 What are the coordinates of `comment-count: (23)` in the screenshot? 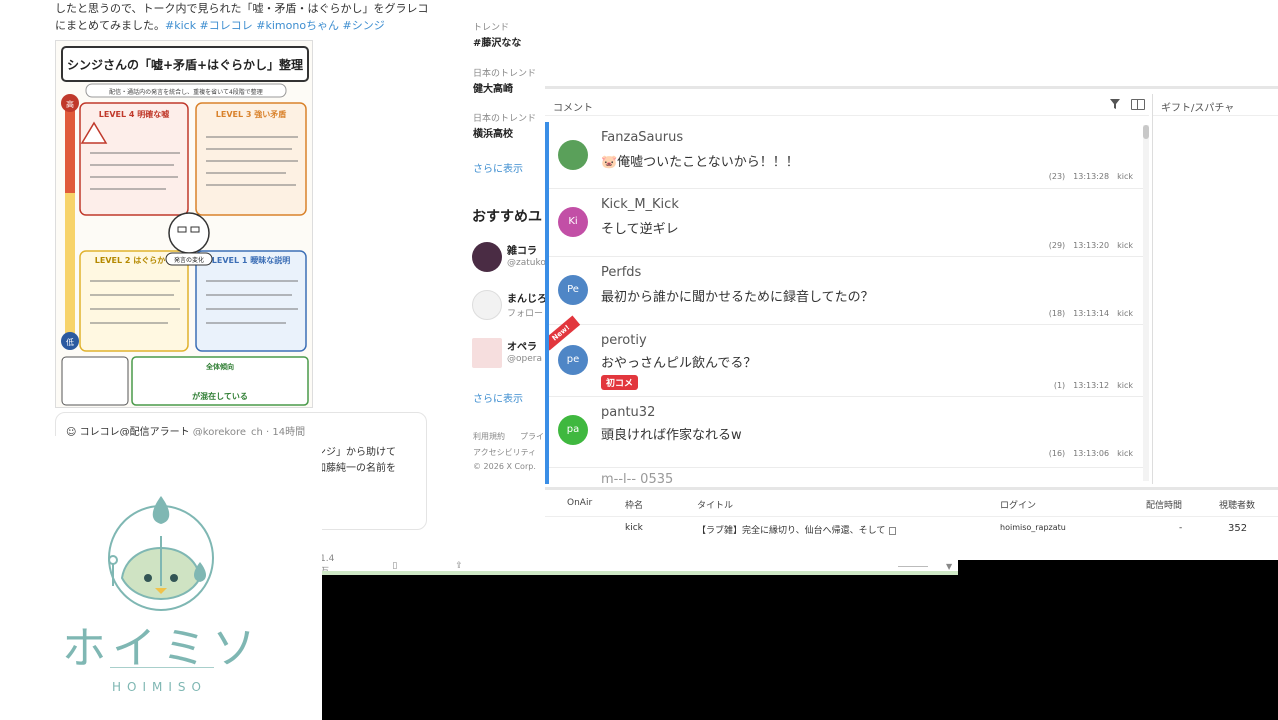 It's located at (1057, 176).